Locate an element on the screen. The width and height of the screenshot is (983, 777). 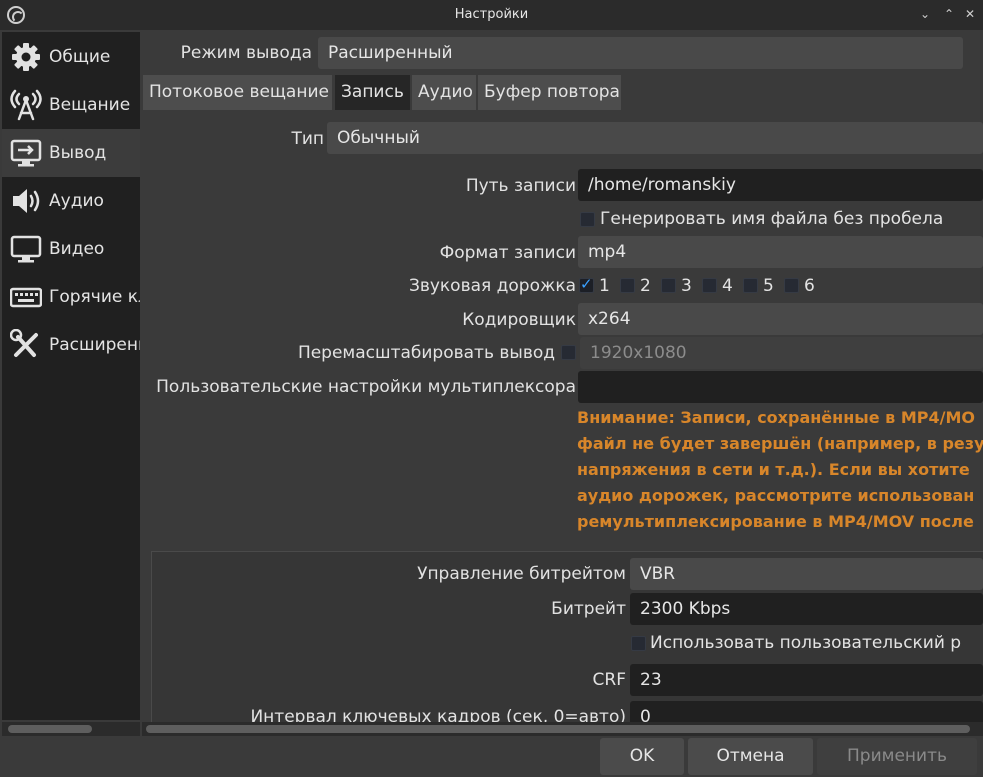
tab-streaming: Потоковое вещание is located at coordinates (237, 92).